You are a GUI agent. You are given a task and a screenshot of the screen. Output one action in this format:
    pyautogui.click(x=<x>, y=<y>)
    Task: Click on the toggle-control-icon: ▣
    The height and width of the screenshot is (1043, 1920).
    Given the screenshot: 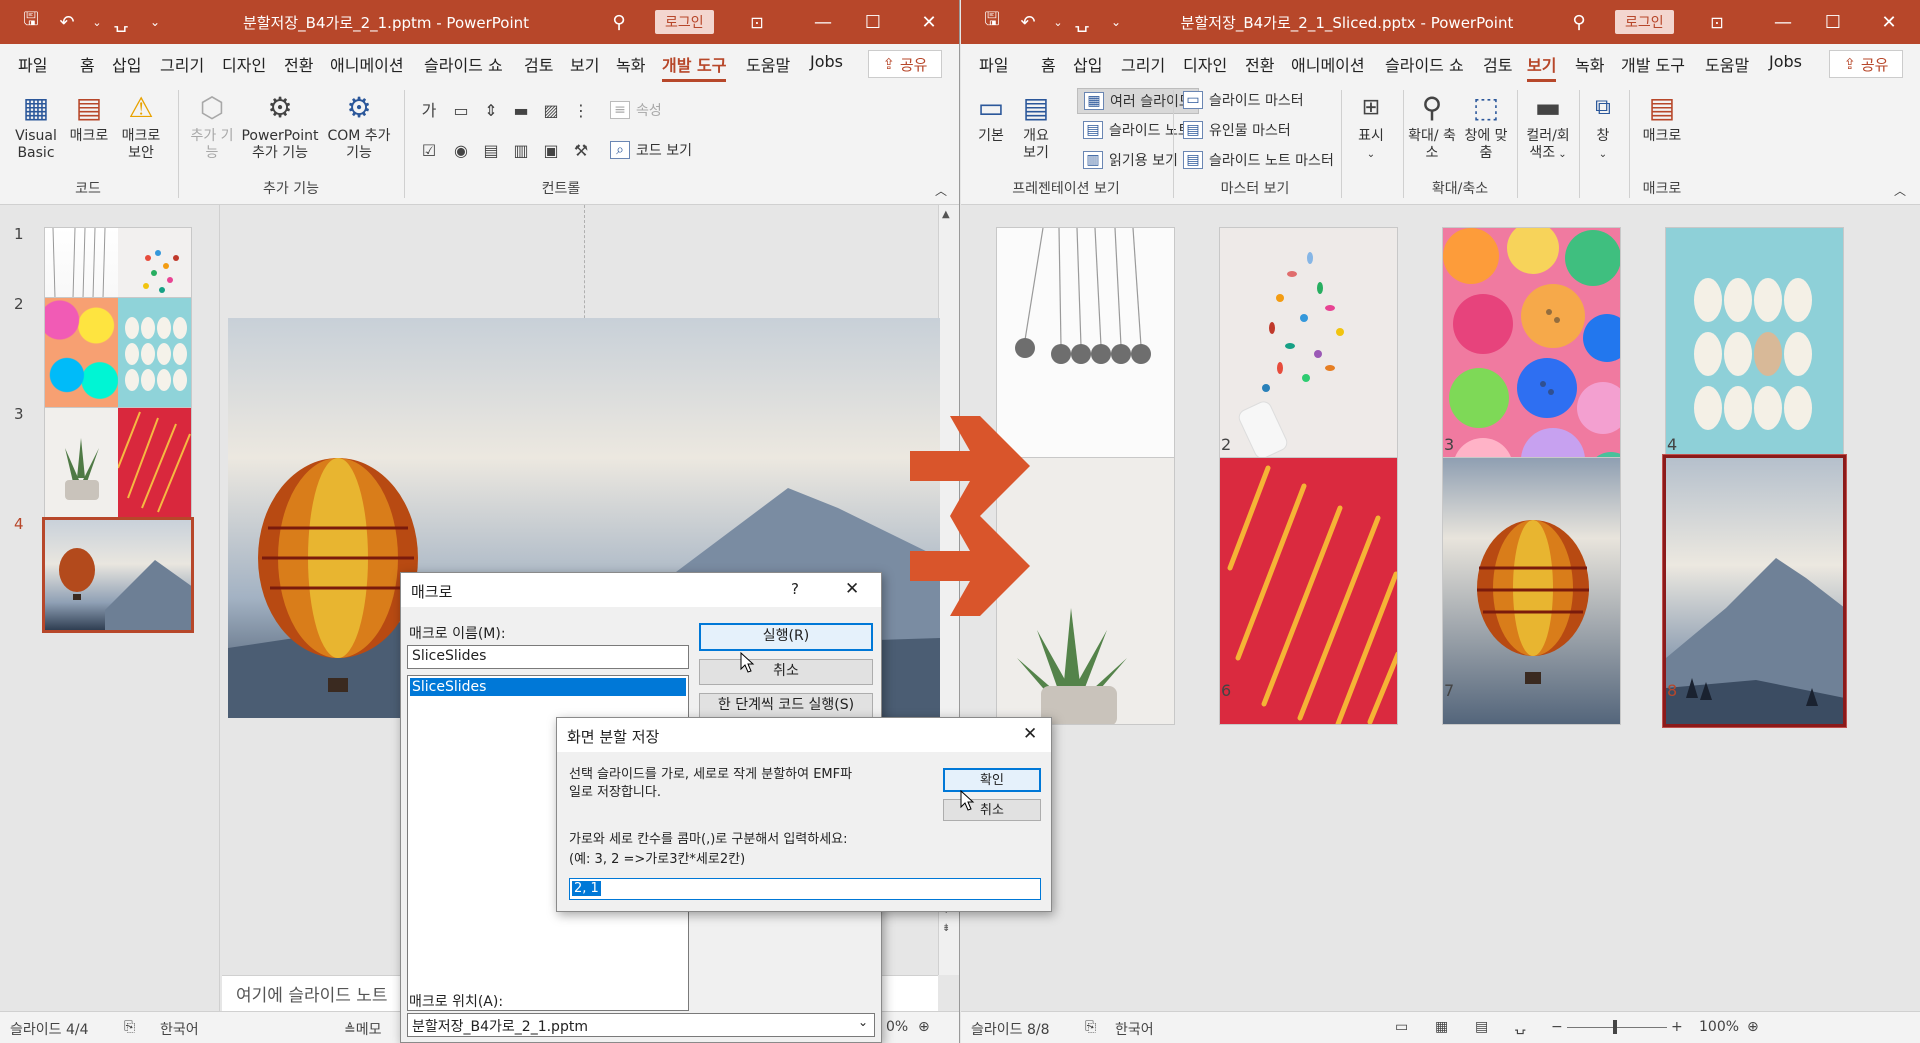 What is the action you would take?
    pyautogui.click(x=551, y=151)
    